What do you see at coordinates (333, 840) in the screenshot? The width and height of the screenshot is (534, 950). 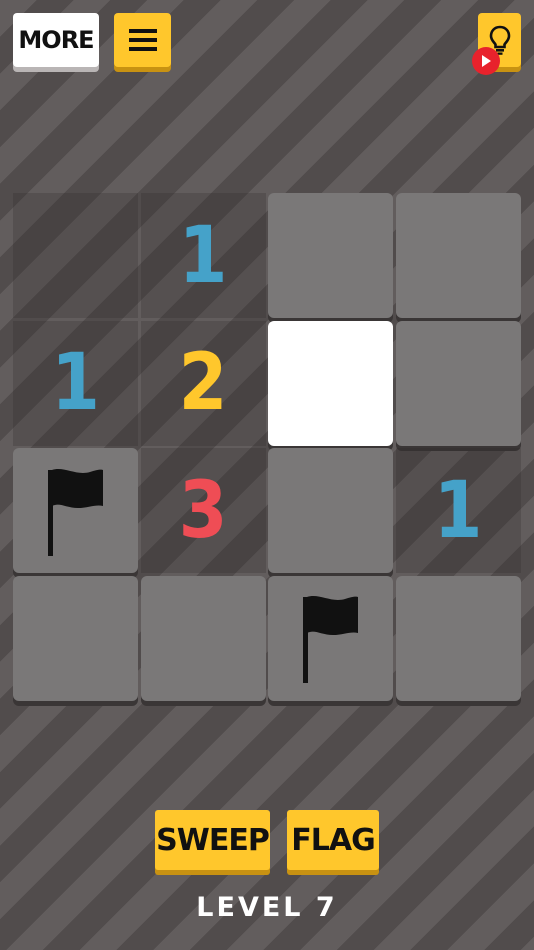 I see `flag-button: FLAG` at bounding box center [333, 840].